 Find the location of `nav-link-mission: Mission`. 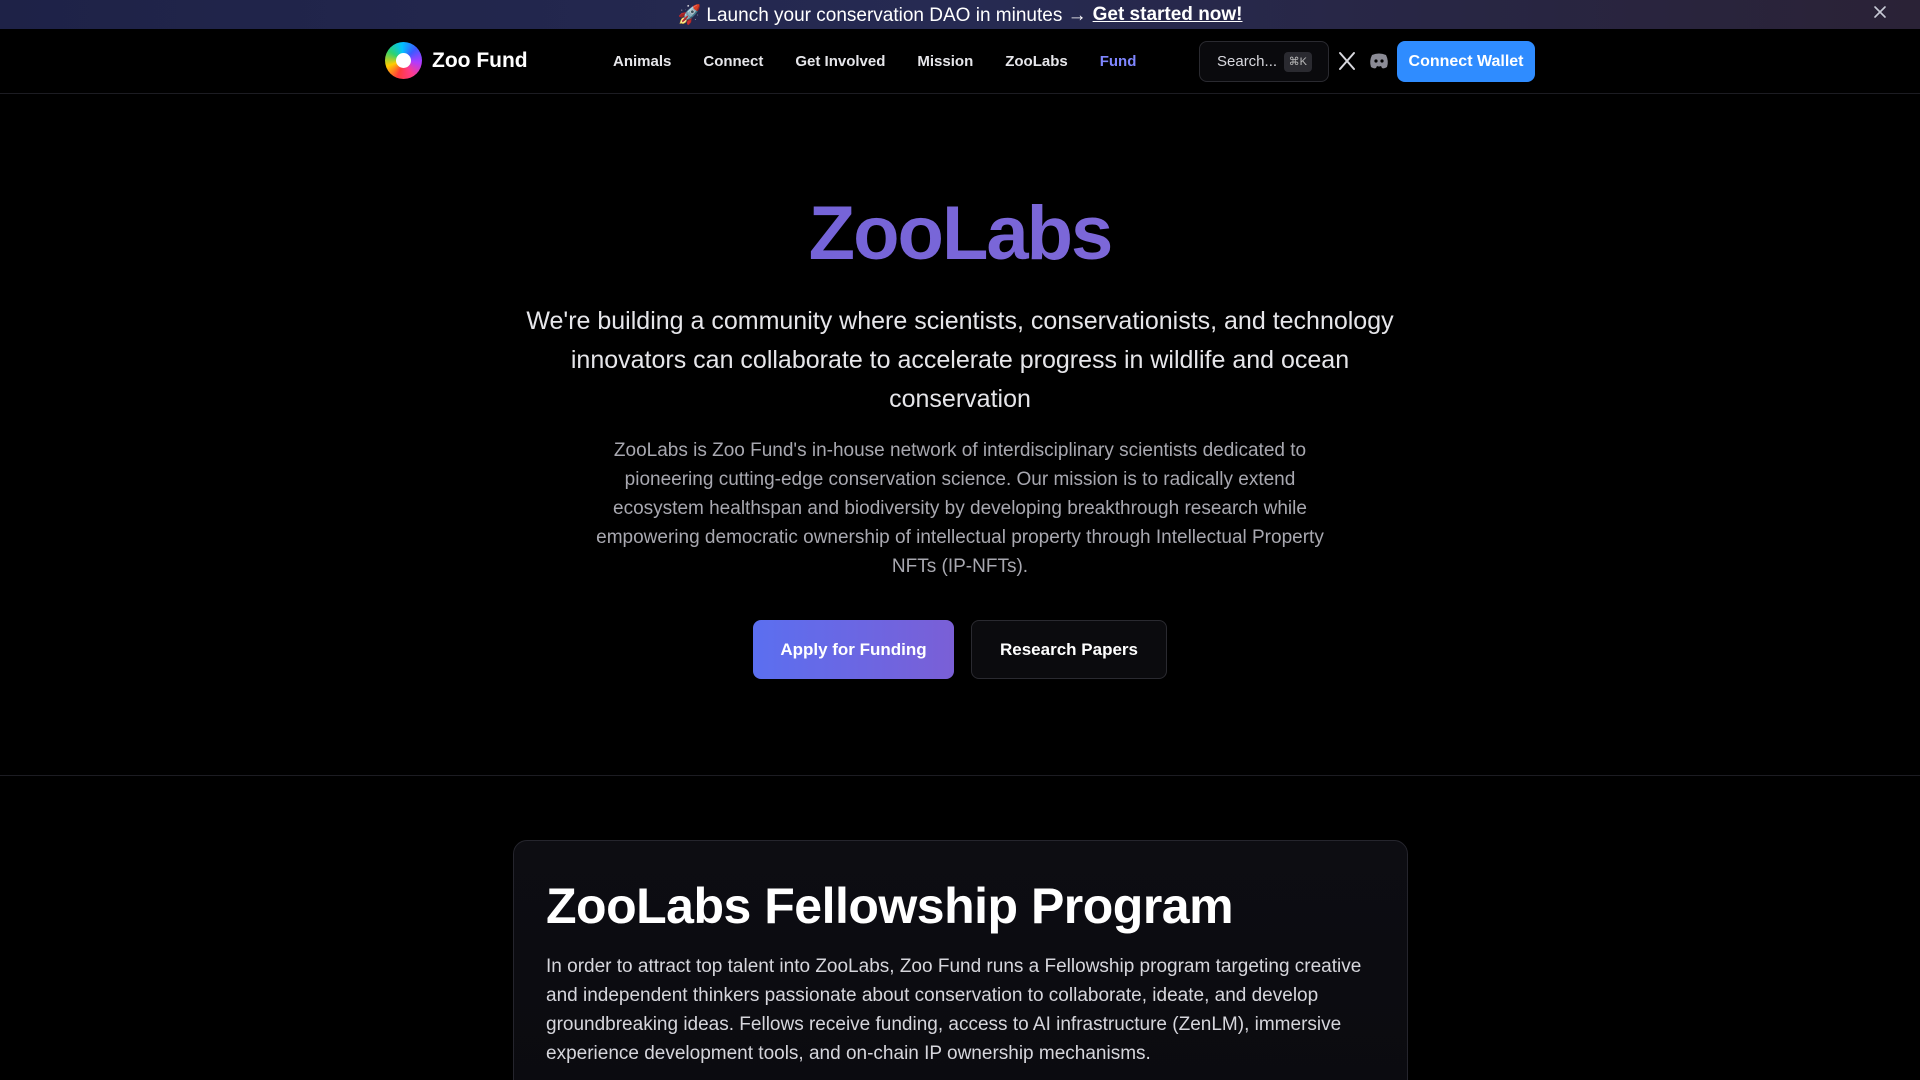

nav-link-mission: Mission is located at coordinates (945, 61).